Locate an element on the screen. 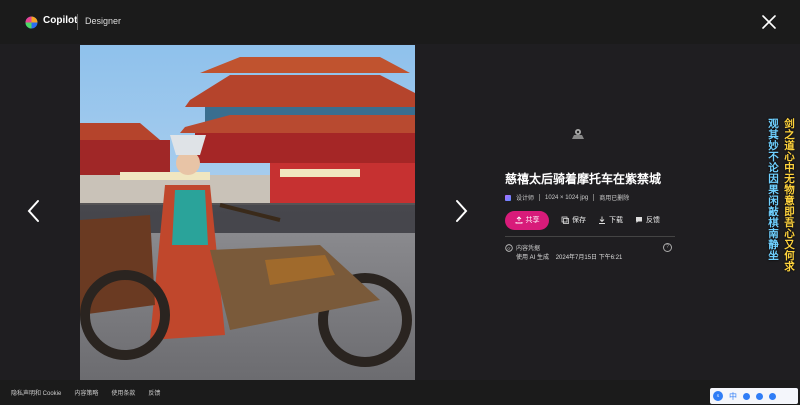  download-icon is located at coordinates (602, 220).